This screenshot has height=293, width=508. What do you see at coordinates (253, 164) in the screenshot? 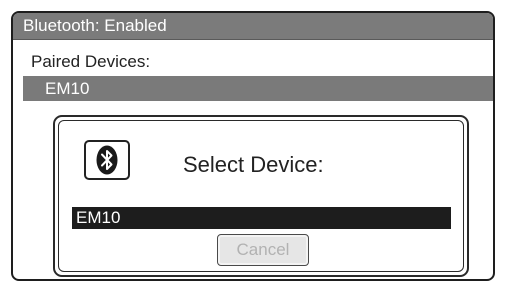
I see `select-device-title: Select Device:` at bounding box center [253, 164].